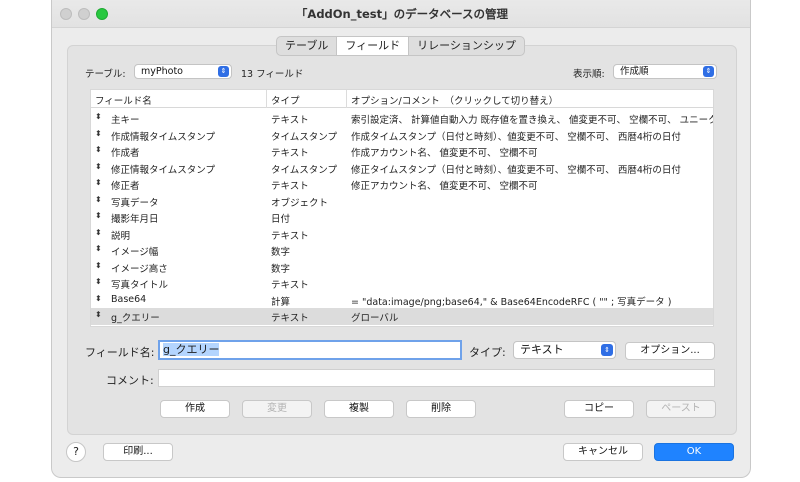 This screenshot has width=800, height=482. I want to click on field-name-cell: 作成者, so click(125, 153).